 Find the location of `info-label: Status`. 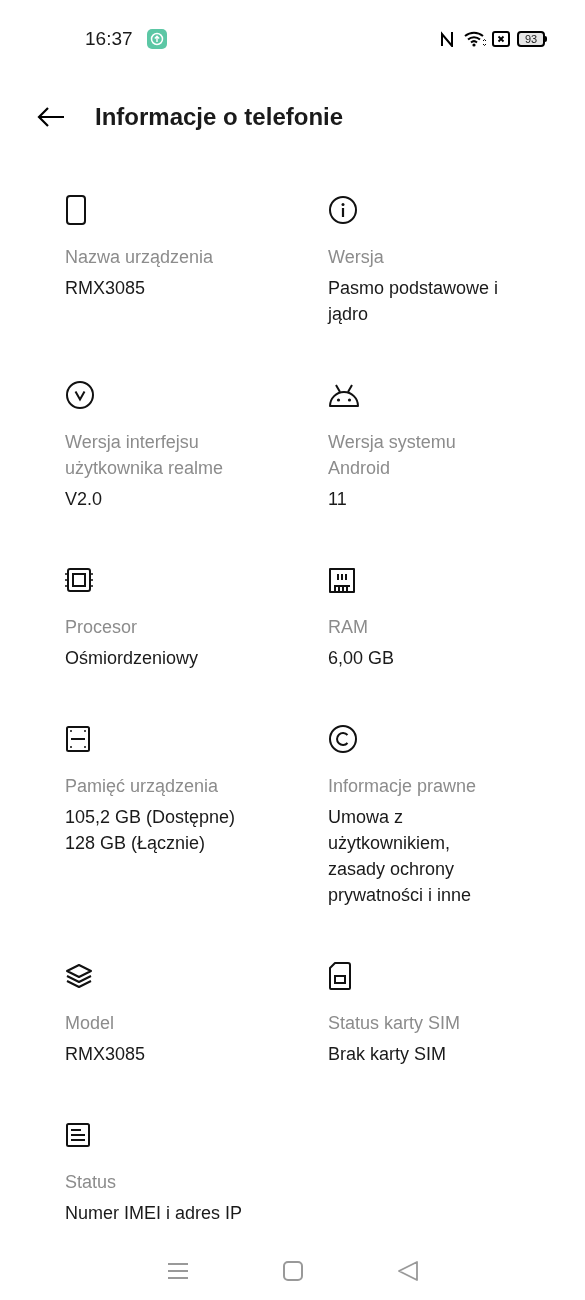

info-label: Status is located at coordinates (91, 1182).